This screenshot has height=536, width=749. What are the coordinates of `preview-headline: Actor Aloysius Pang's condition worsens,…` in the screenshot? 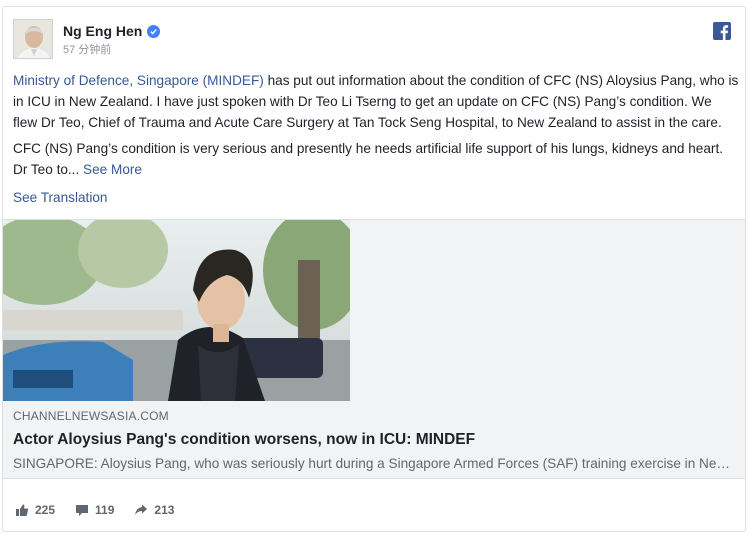 It's located at (375, 440).